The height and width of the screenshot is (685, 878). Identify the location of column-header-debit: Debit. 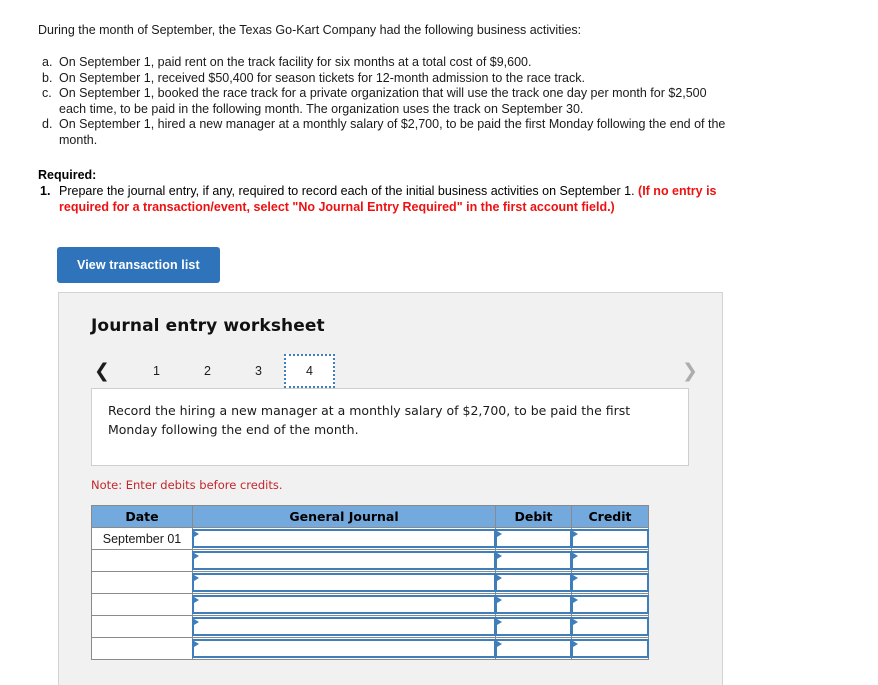
(533, 516).